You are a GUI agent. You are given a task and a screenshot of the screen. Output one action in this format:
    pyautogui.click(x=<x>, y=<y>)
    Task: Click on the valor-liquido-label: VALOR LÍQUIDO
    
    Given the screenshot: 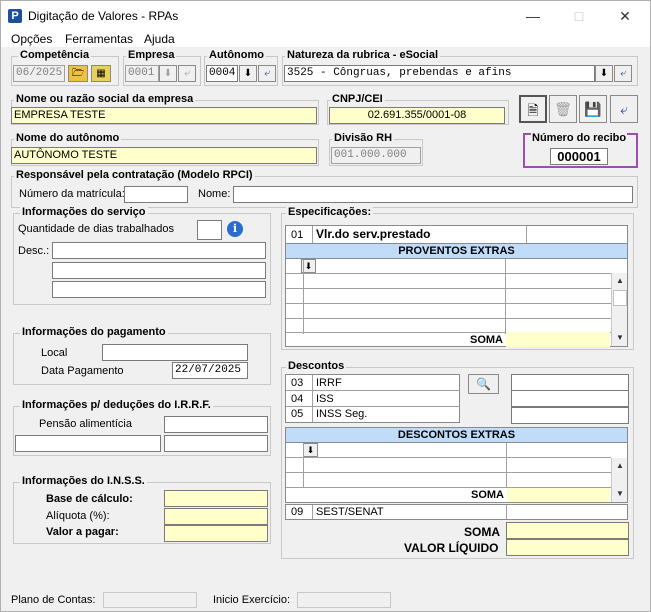 What is the action you would take?
    pyautogui.click(x=451, y=548)
    